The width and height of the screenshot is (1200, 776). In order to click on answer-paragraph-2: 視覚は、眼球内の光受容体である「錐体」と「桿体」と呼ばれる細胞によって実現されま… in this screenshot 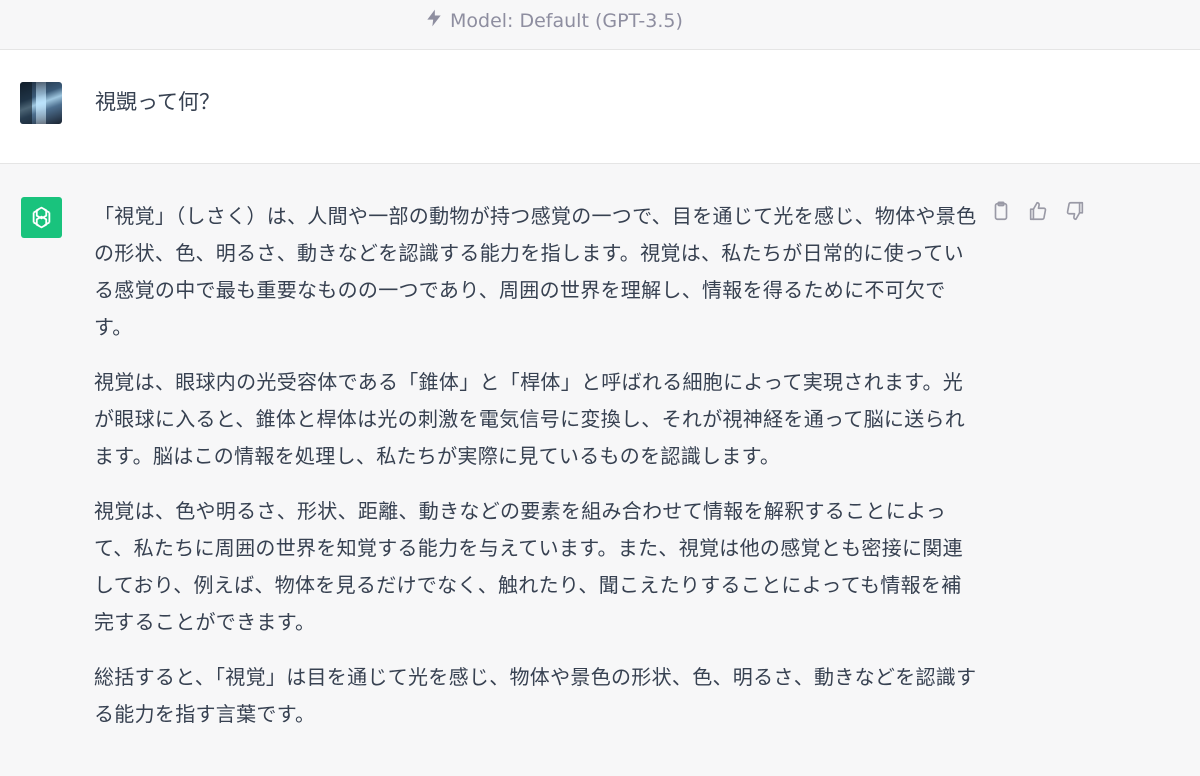, I will do `click(530, 419)`.